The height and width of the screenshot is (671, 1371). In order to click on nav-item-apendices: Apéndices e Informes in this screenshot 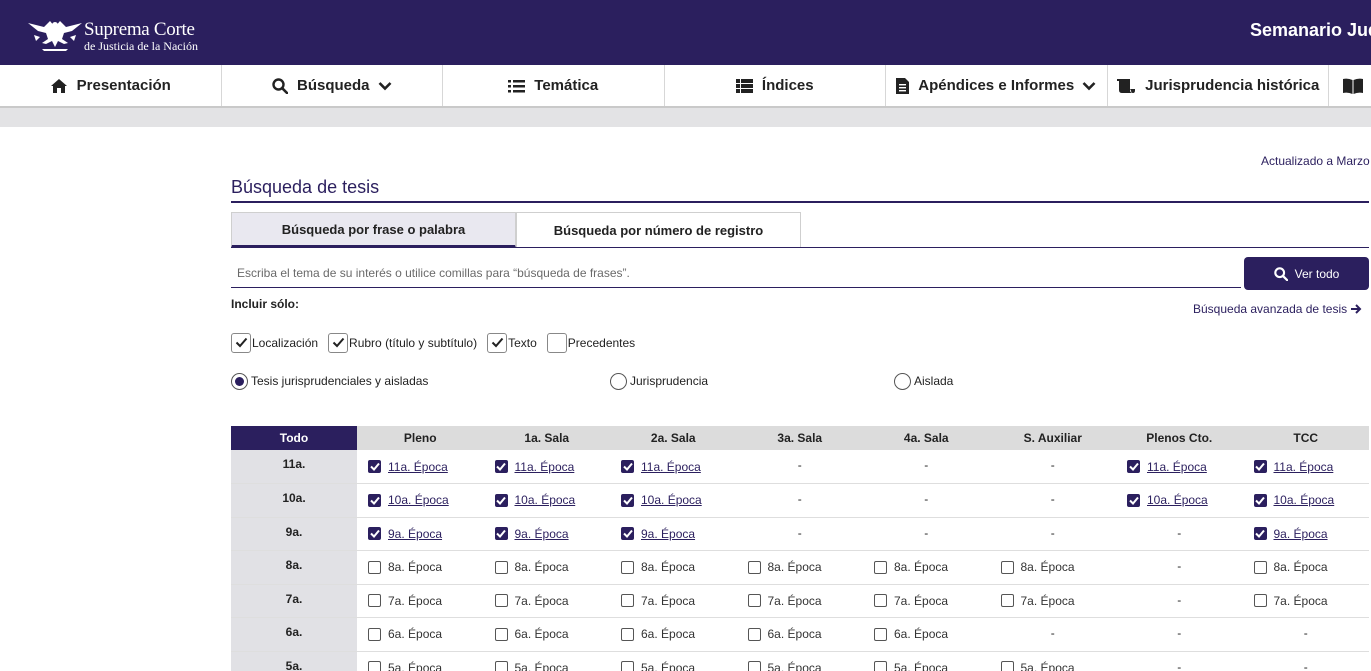, I will do `click(997, 85)`.